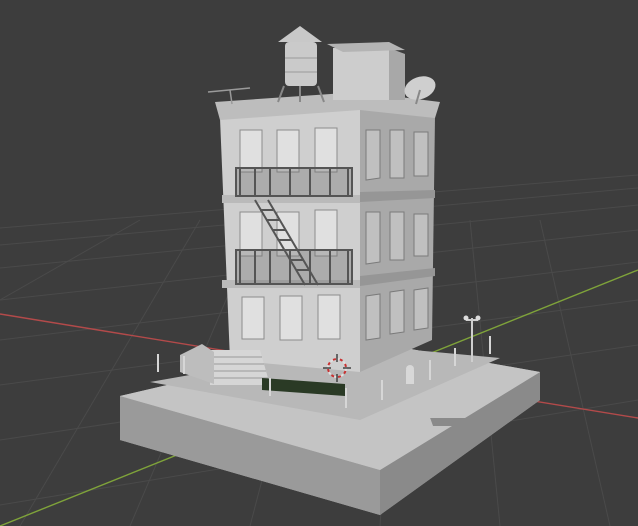 The image size is (638, 526). What do you see at coordinates (410, 374) in the screenshot?
I see `fire-hydrant` at bounding box center [410, 374].